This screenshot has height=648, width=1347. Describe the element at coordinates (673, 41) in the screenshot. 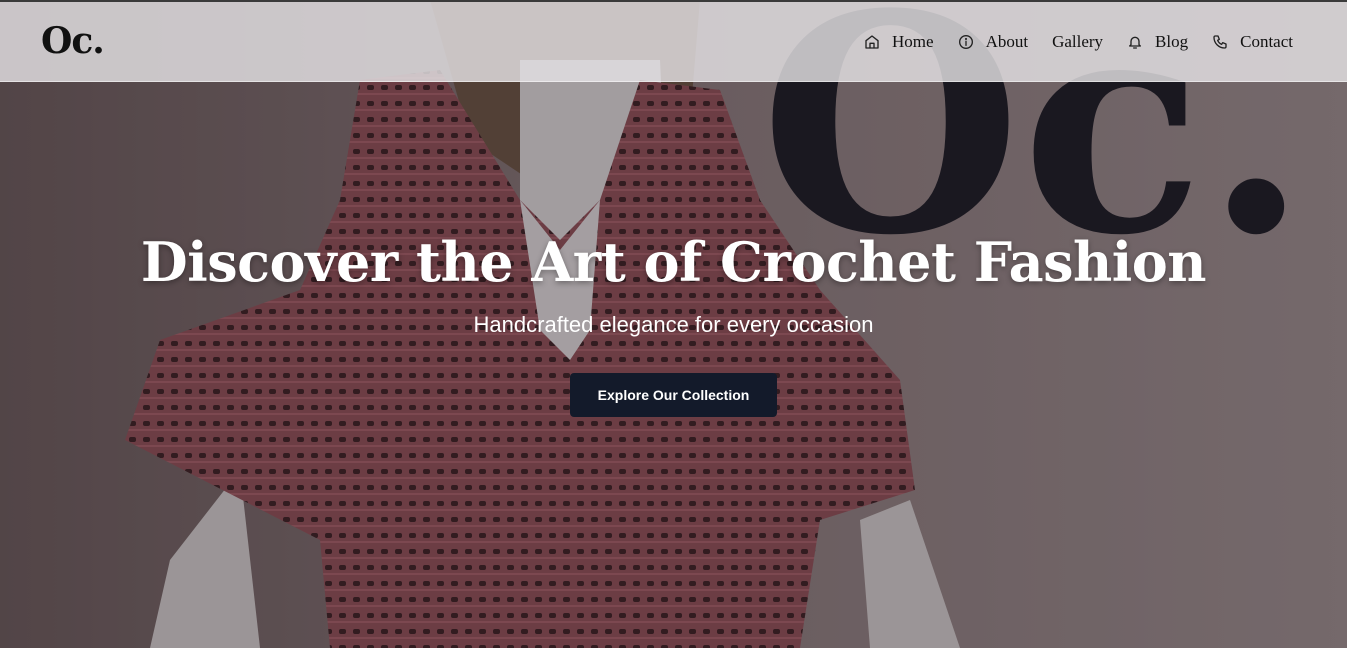

I see `navbar: Oc. Home About Gallery Blog Contact` at that location.